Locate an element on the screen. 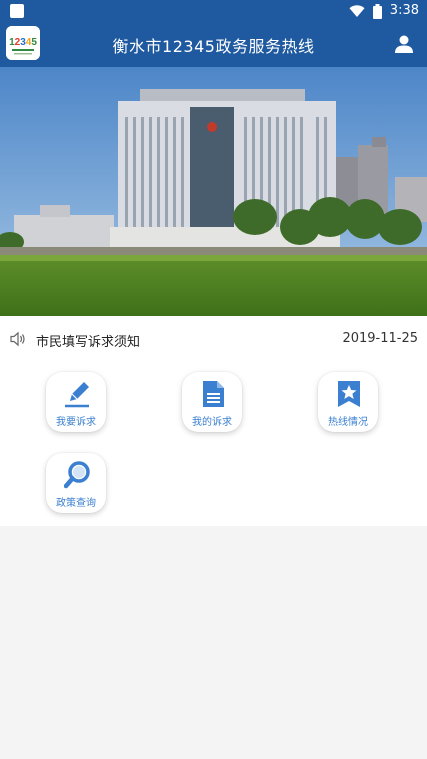 This screenshot has height=759, width=427. status-right: 3:38 is located at coordinates (384, 11).